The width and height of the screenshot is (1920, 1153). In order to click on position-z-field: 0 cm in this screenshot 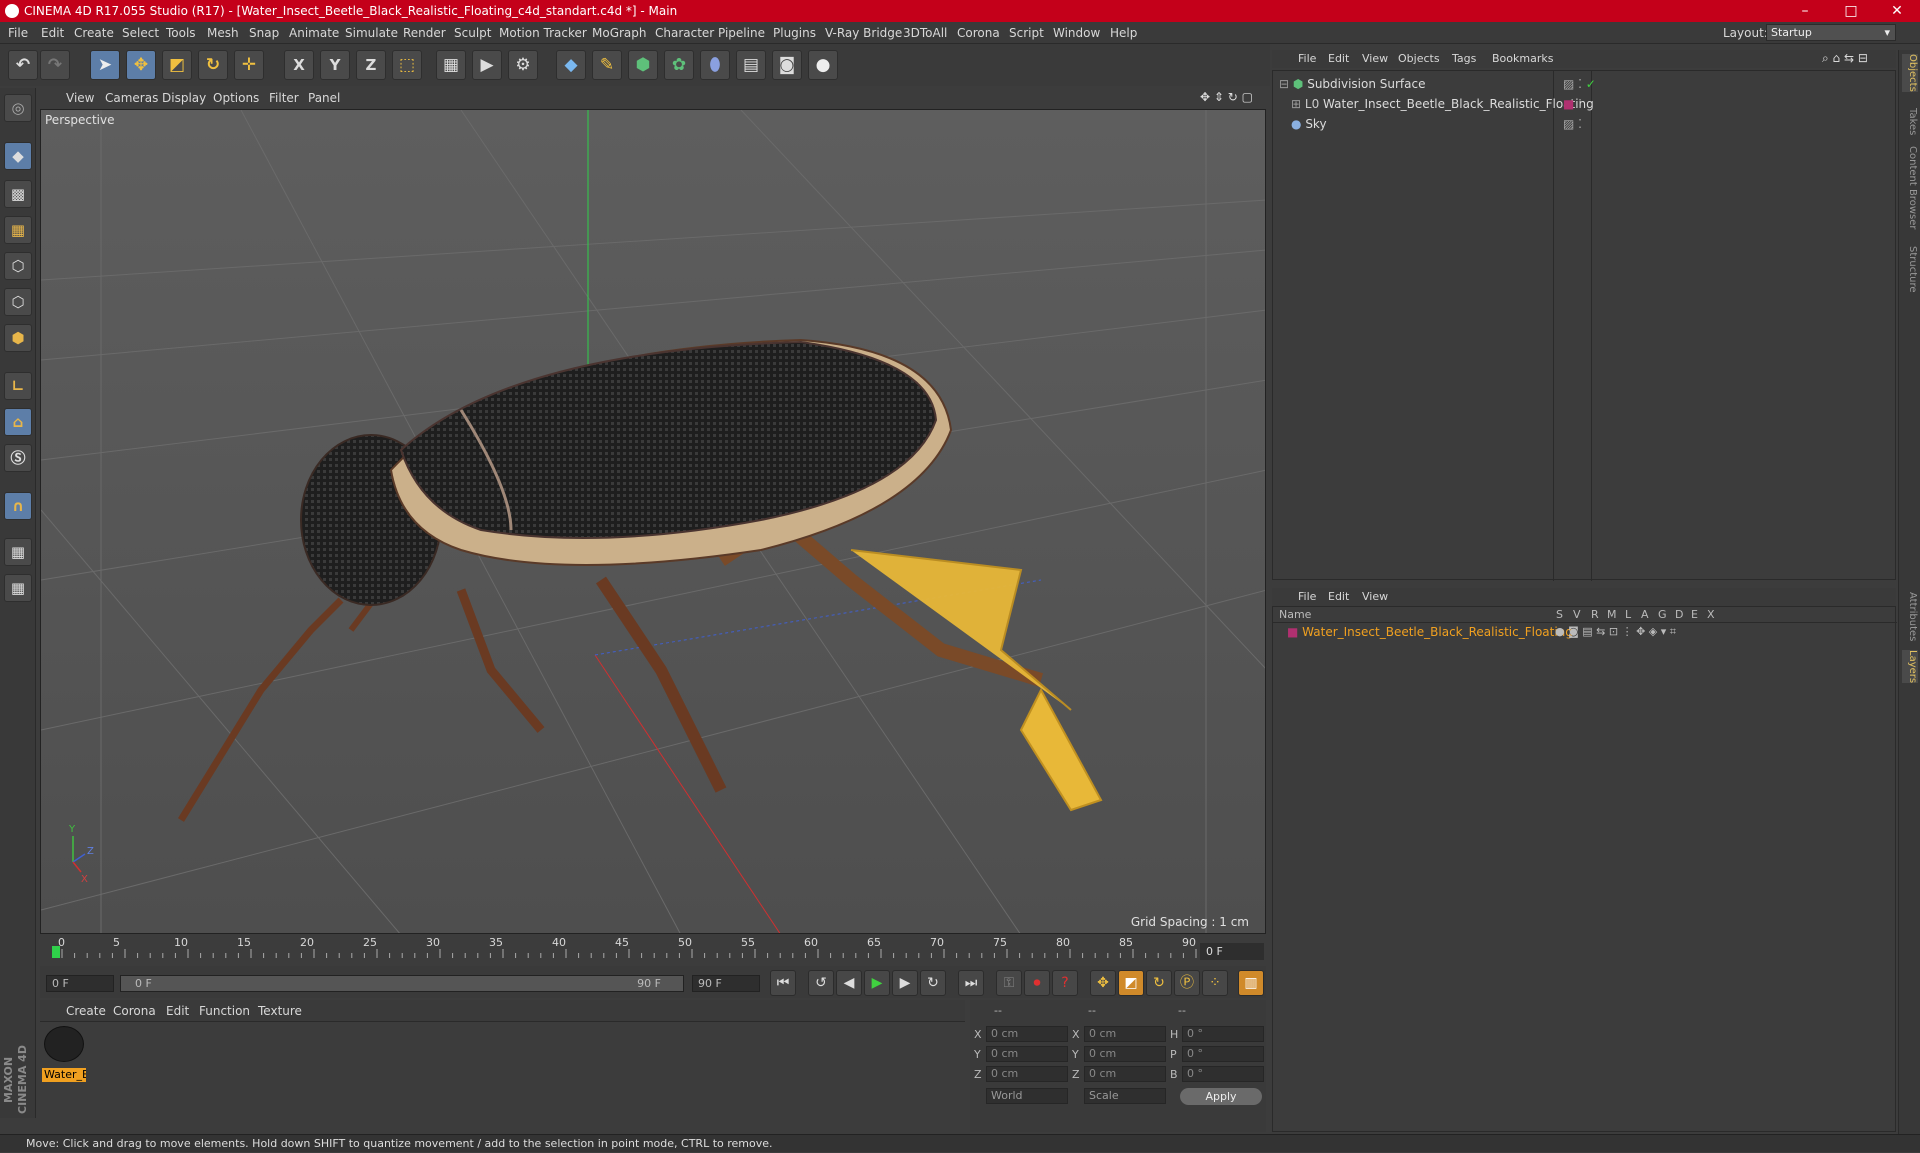, I will do `click(1027, 1074)`.